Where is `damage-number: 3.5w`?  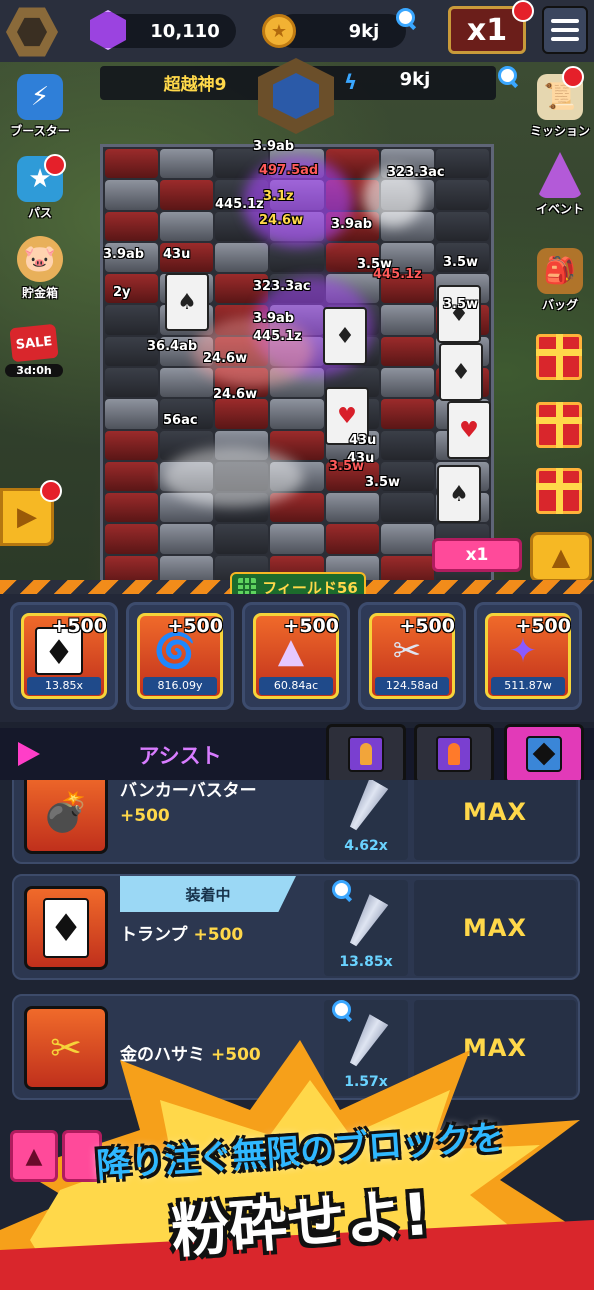 damage-number: 3.5w is located at coordinates (347, 466).